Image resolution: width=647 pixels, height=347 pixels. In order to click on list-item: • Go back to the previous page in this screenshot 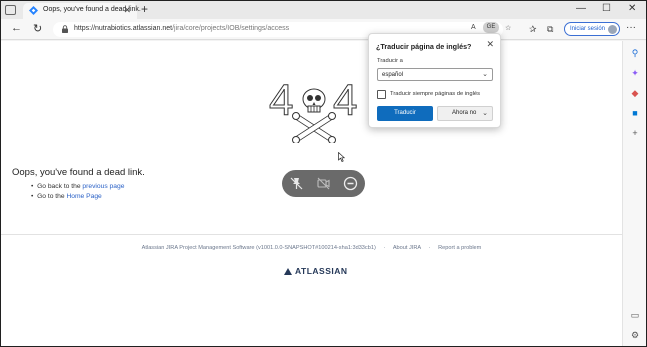, I will do `click(78, 186)`.